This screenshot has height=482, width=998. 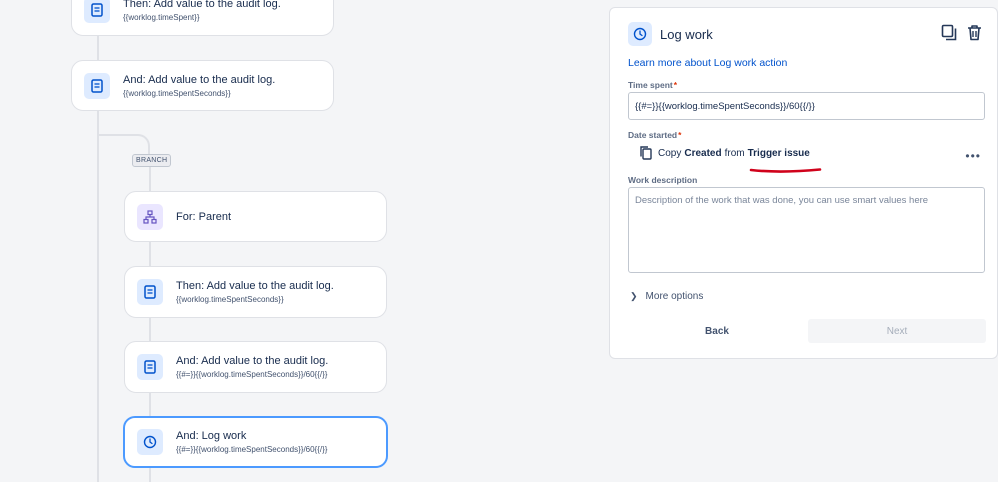 I want to click on more-actions-menu: •••, so click(x=973, y=156).